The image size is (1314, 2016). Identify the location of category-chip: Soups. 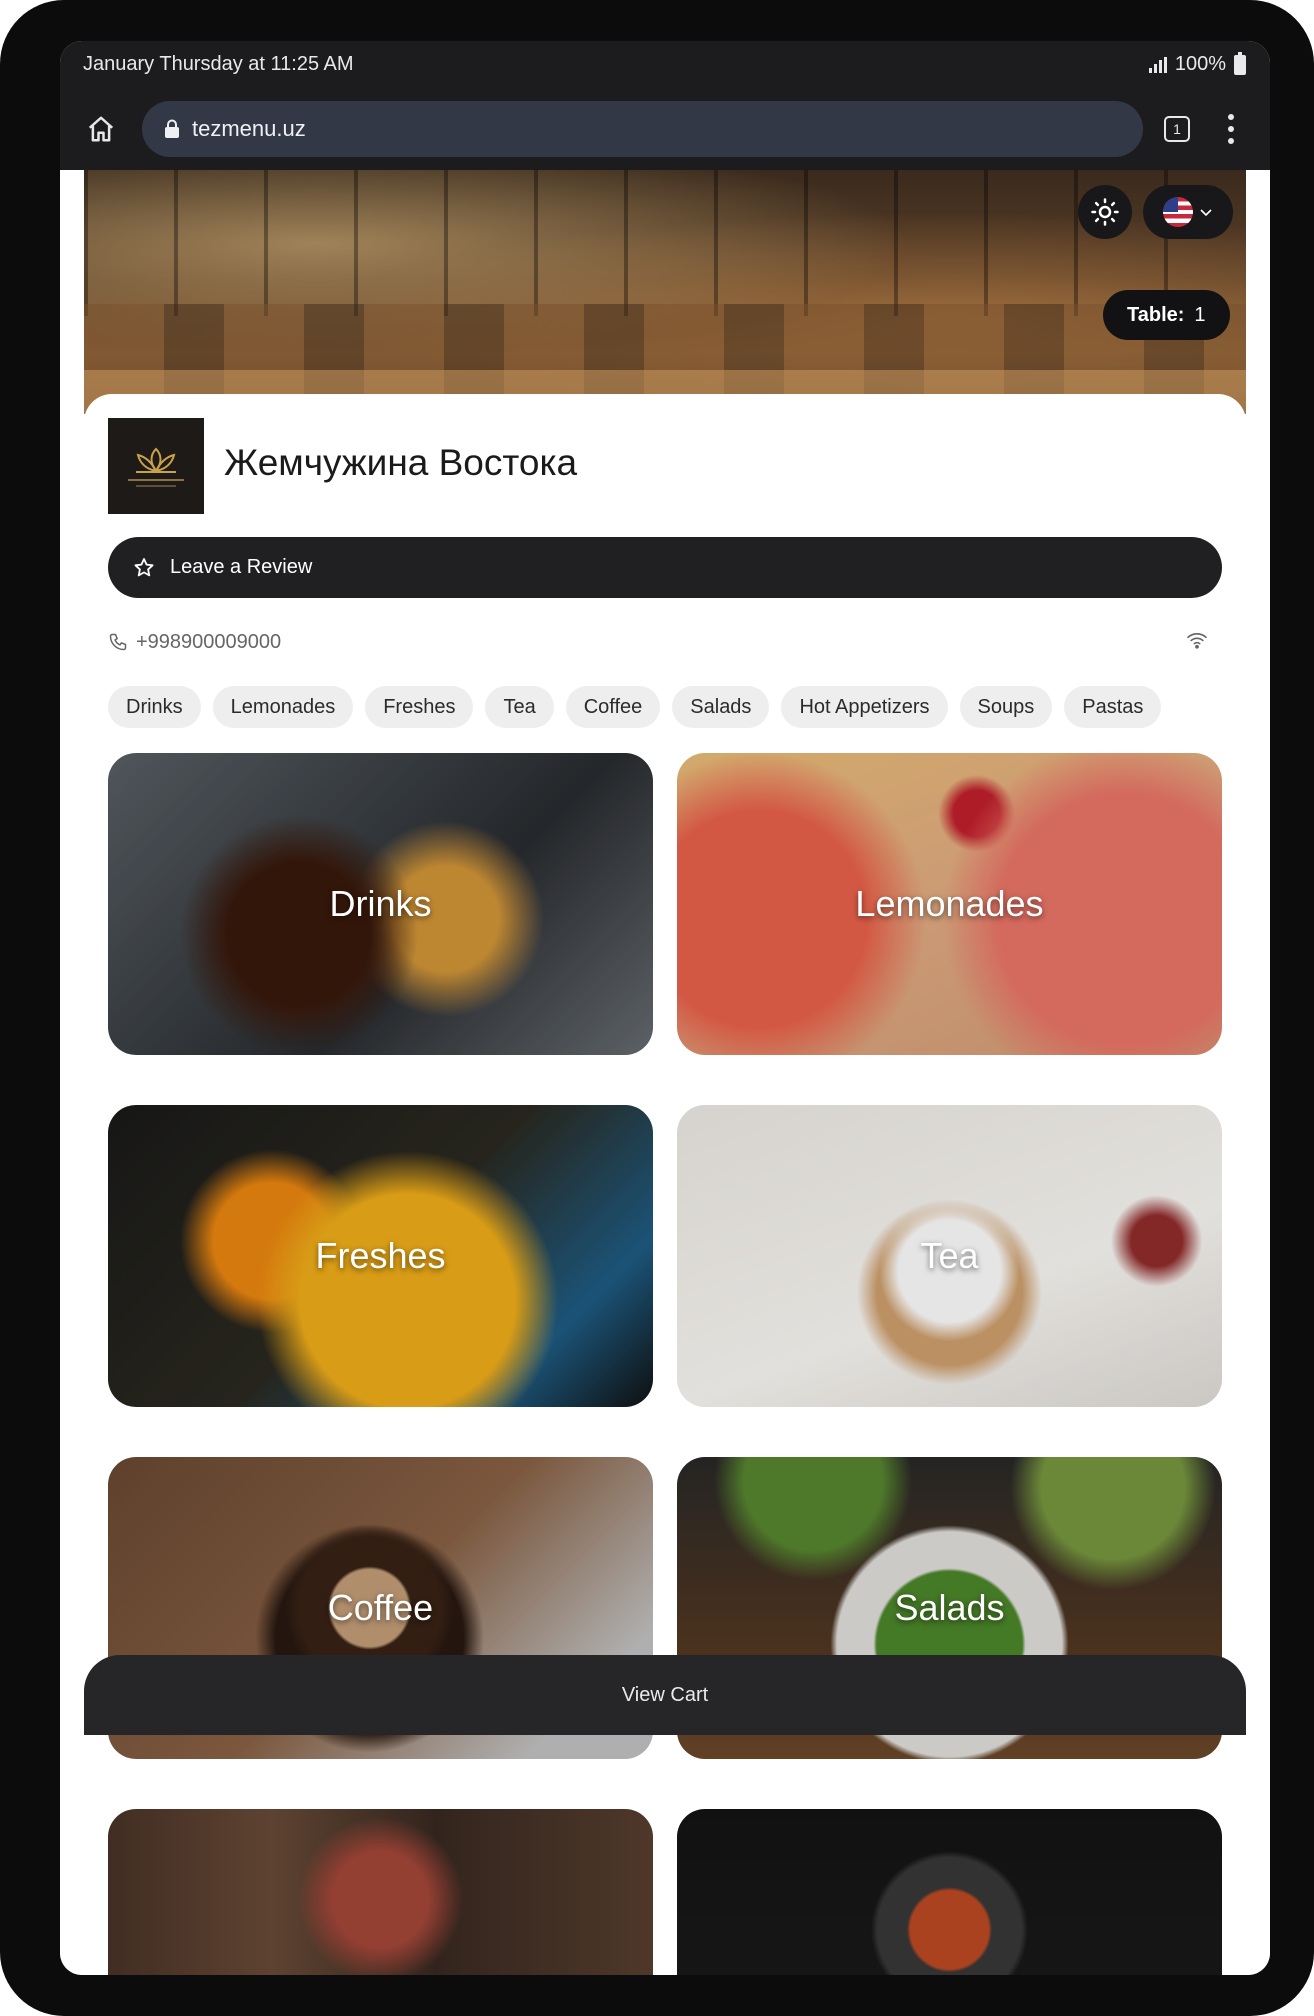
(1006, 707).